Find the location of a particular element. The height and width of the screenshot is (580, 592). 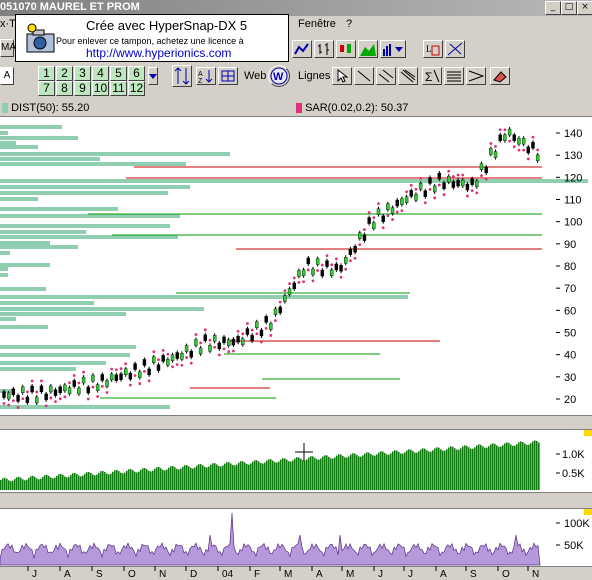

month-label: J is located at coordinates (410, 574).